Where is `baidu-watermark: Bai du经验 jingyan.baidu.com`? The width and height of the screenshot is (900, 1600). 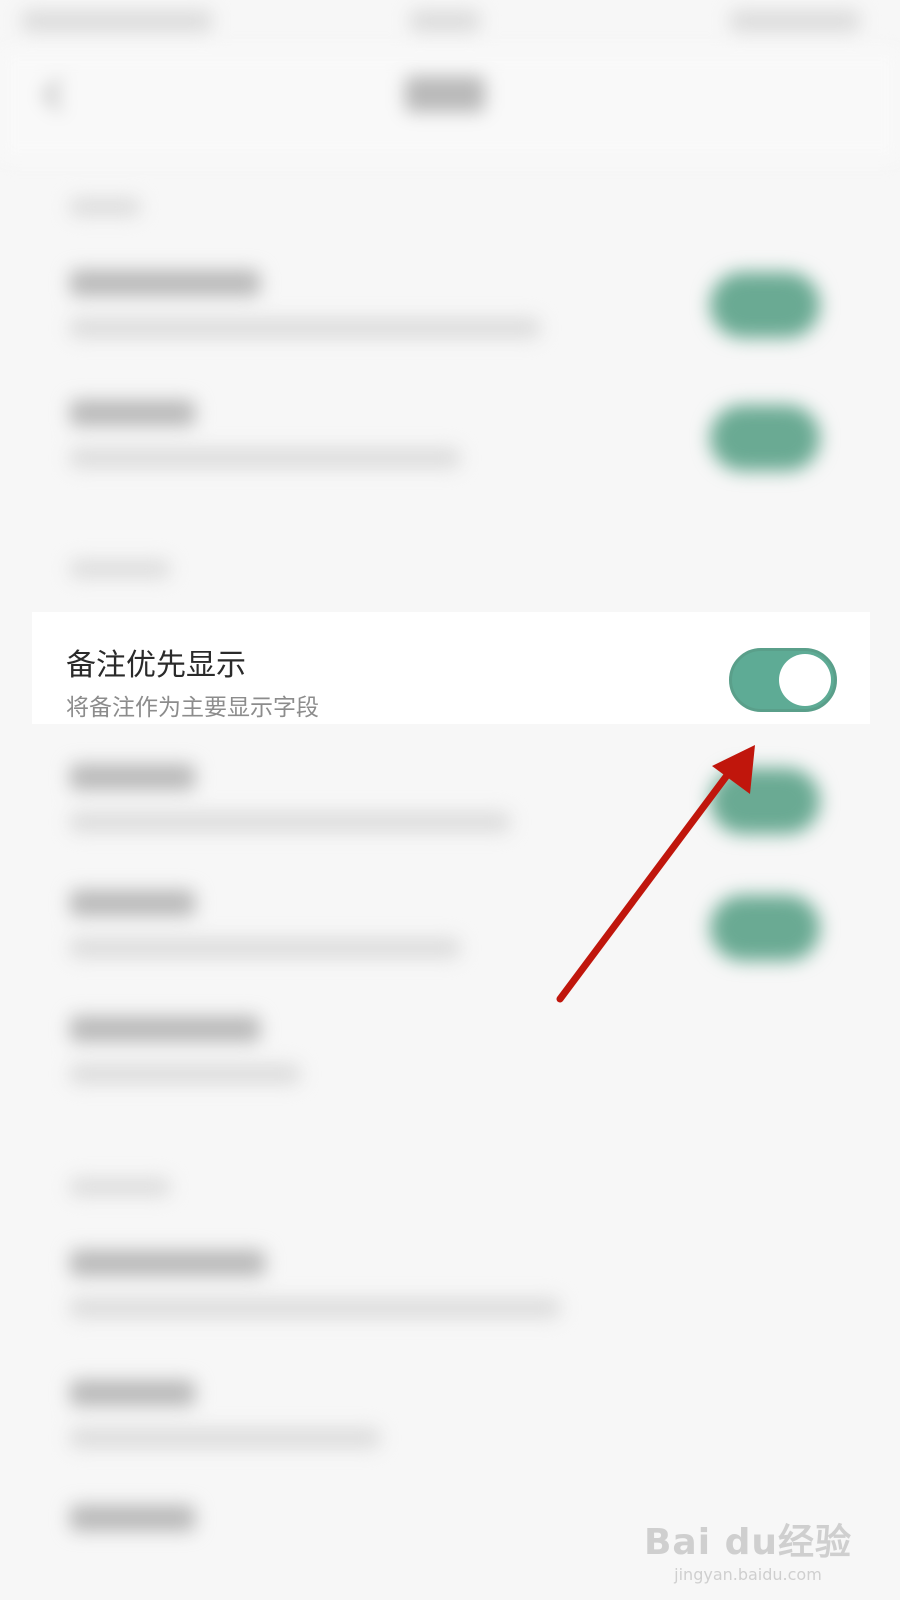 baidu-watermark: Bai du经验 jingyan.baidu.com is located at coordinates (748, 1548).